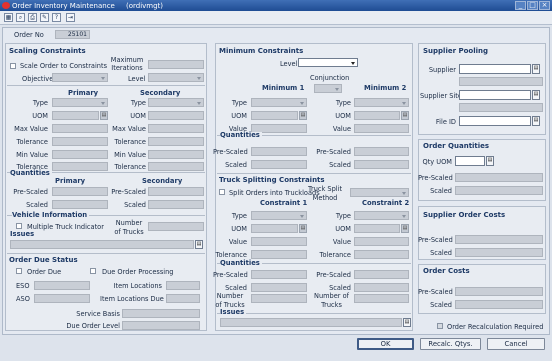 This screenshot has height=361, width=552. Describe the element at coordinates (176, 191) in the screenshot. I see `secondary-pre-scaled-field` at that location.